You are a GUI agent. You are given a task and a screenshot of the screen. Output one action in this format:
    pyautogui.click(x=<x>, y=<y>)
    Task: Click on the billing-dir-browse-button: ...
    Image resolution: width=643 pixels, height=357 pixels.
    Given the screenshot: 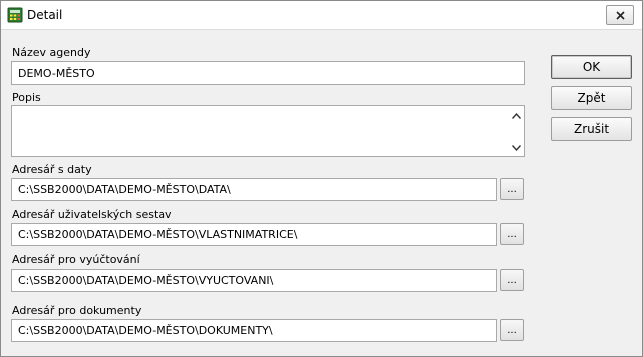 What is the action you would take?
    pyautogui.click(x=512, y=280)
    